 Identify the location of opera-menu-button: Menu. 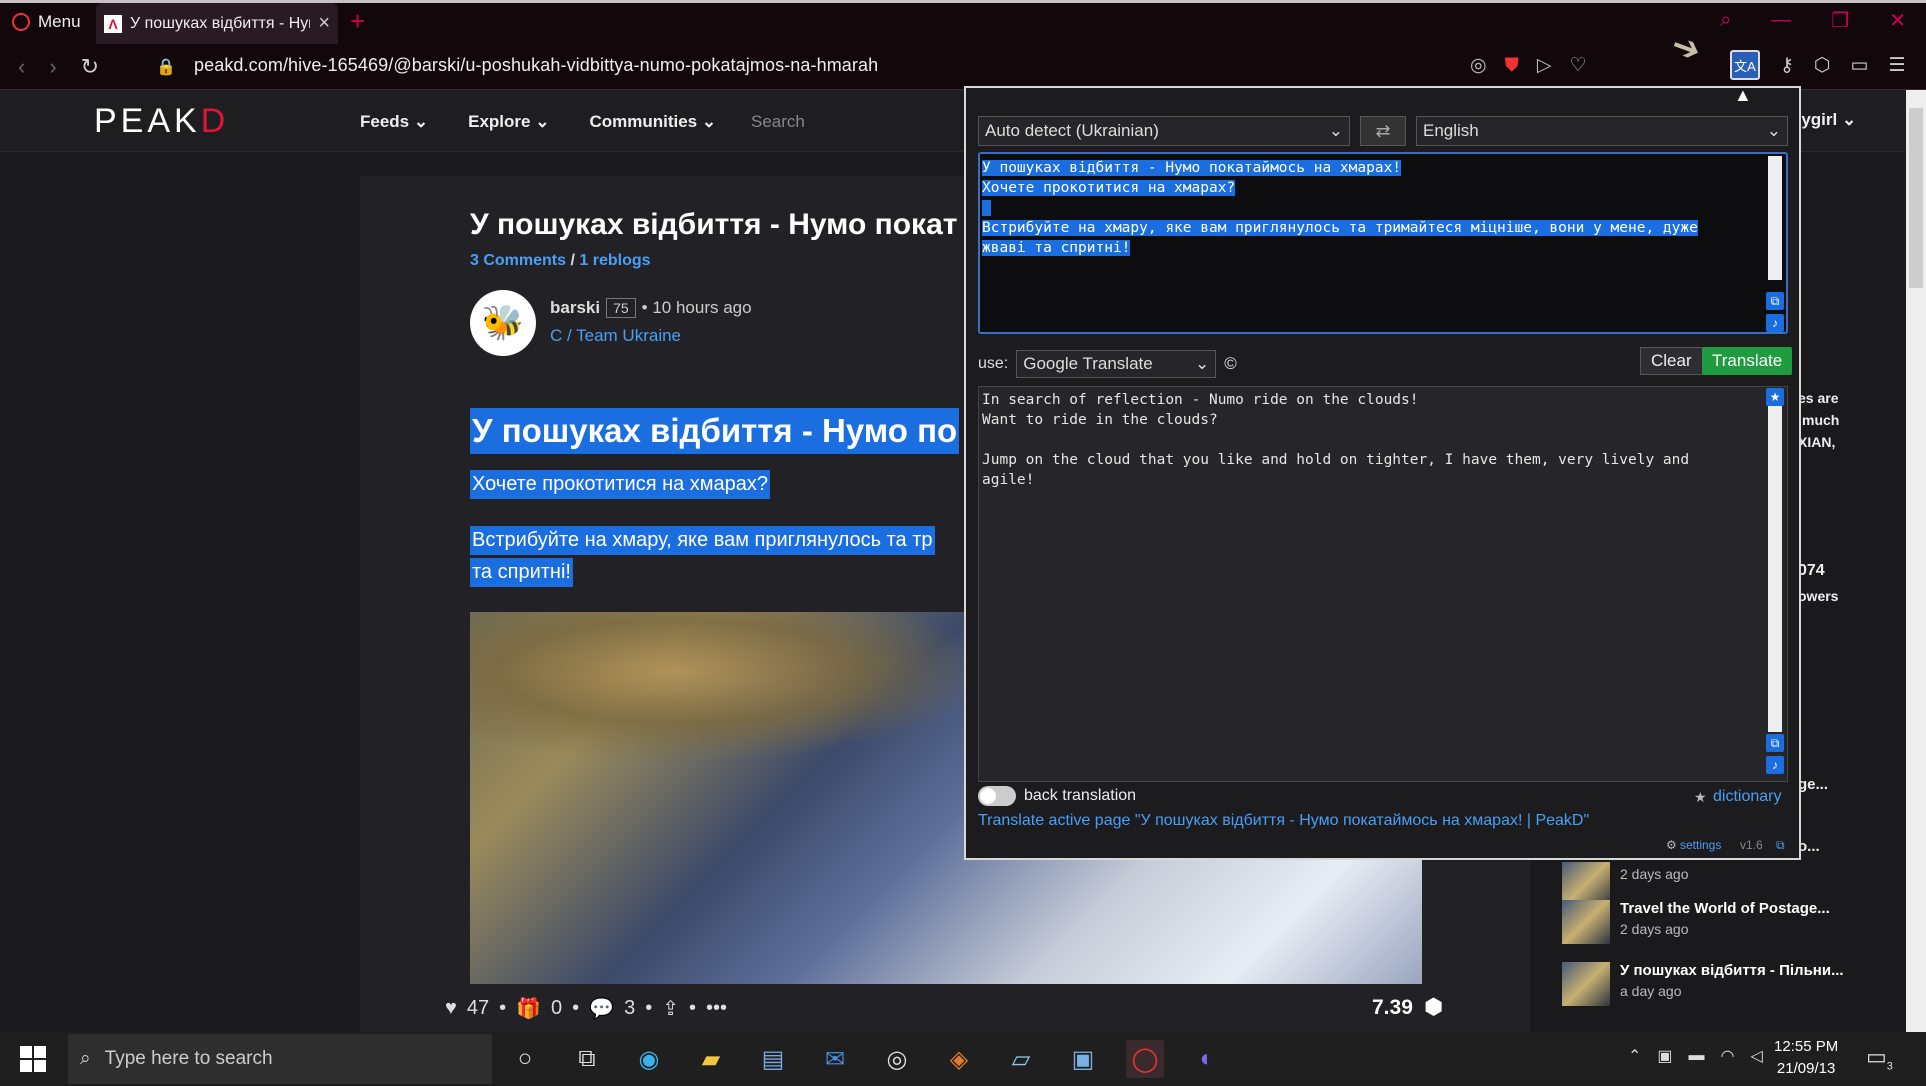
(46, 22).